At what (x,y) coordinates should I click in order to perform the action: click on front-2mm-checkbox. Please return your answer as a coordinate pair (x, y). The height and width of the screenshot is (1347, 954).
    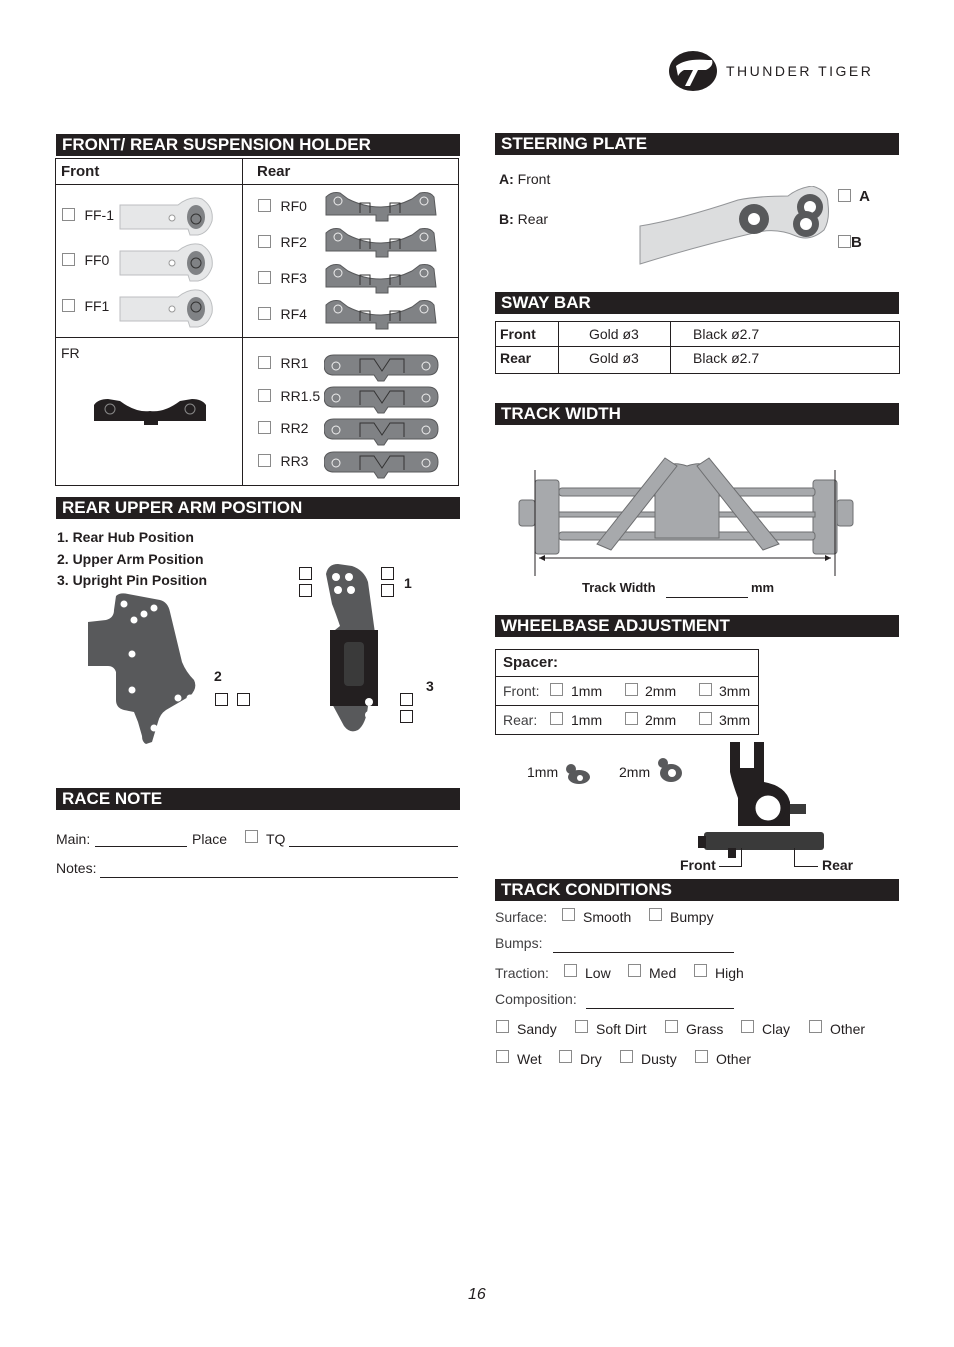
    Looking at the image, I should click on (631, 689).